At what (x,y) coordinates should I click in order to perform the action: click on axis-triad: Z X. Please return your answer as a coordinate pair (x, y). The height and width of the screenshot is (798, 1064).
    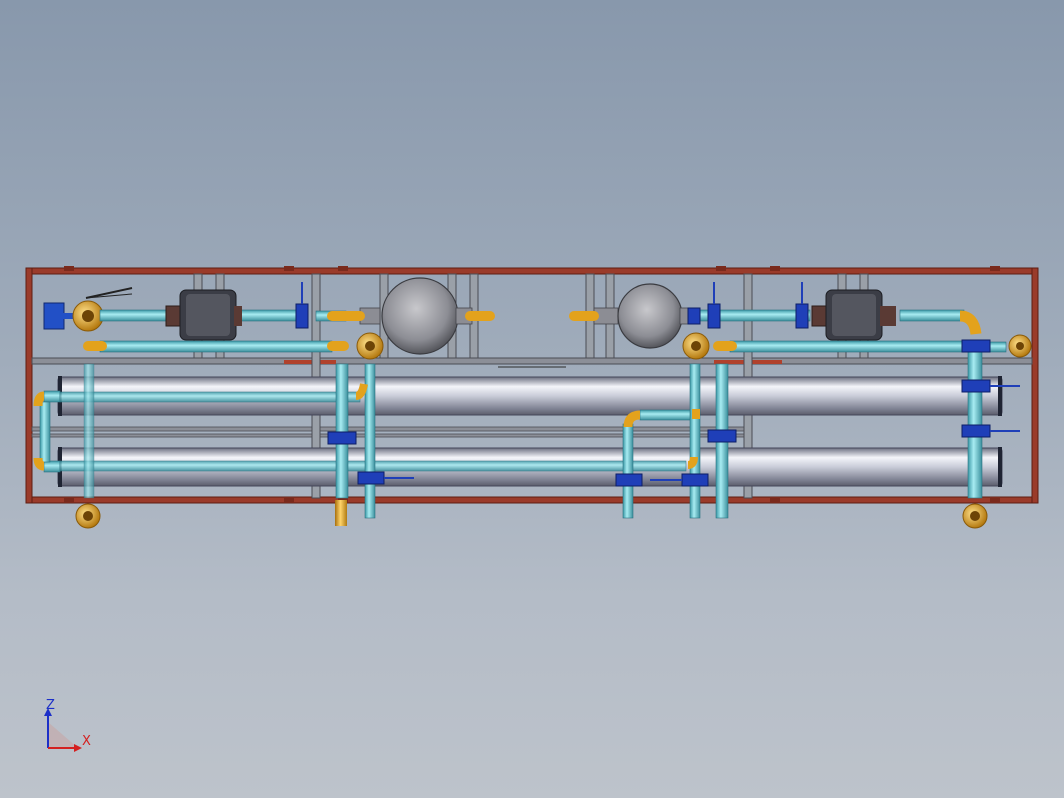
    Looking at the image, I should click on (68, 727).